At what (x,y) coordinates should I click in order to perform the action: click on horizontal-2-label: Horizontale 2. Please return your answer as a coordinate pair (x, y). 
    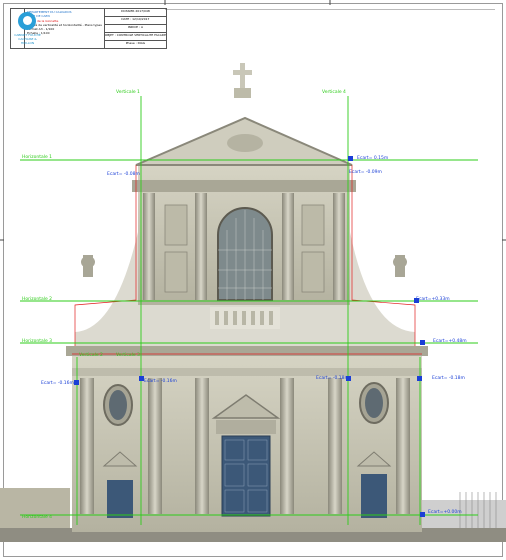
    Looking at the image, I should click on (37, 299).